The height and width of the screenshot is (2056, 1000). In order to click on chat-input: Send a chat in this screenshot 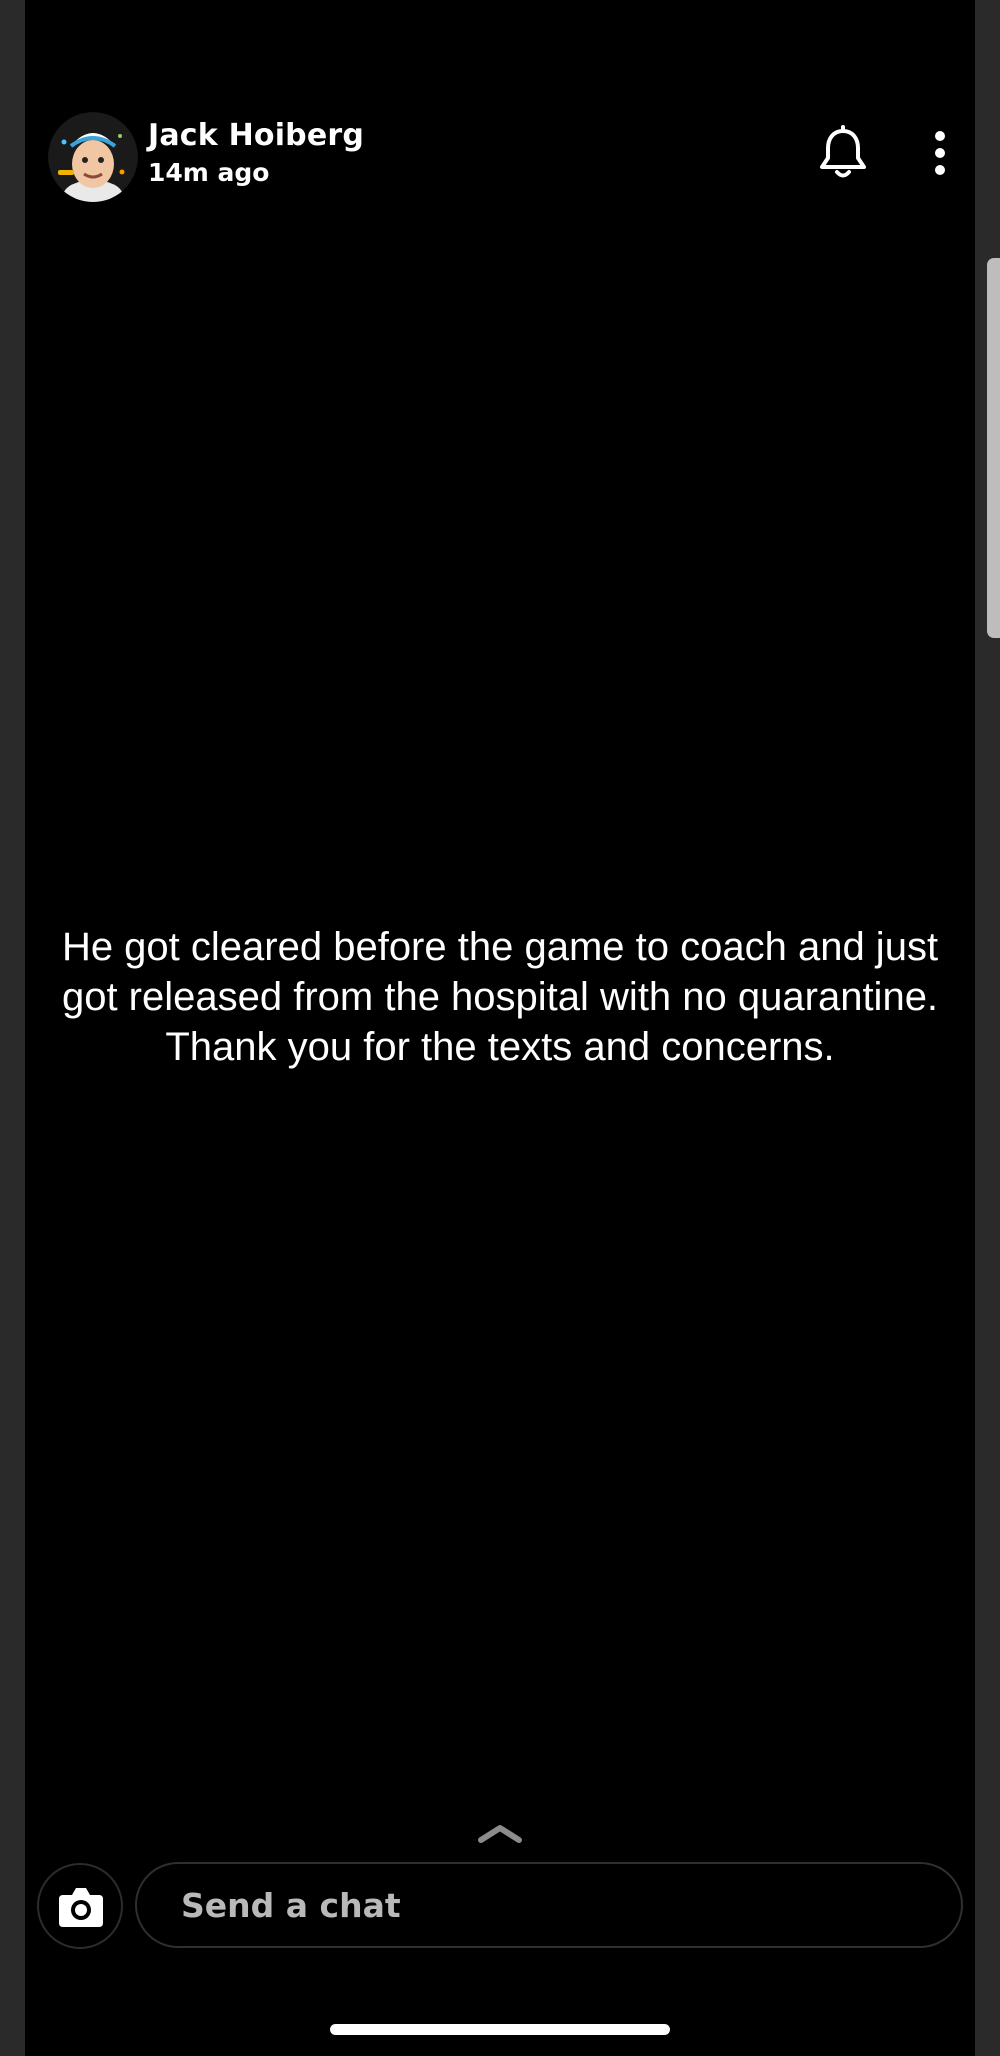, I will do `click(549, 1905)`.